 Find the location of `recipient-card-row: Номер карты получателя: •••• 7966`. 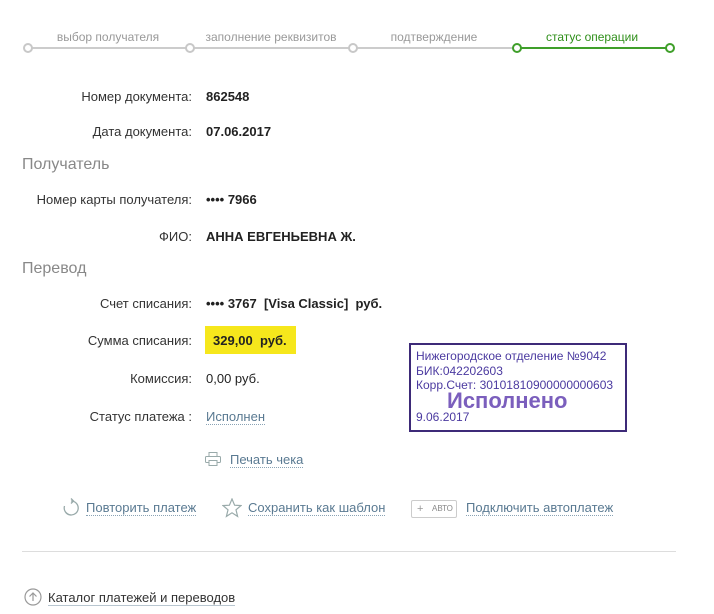

recipient-card-row: Номер карты получателя: •••• 7966 is located at coordinates (357, 202).